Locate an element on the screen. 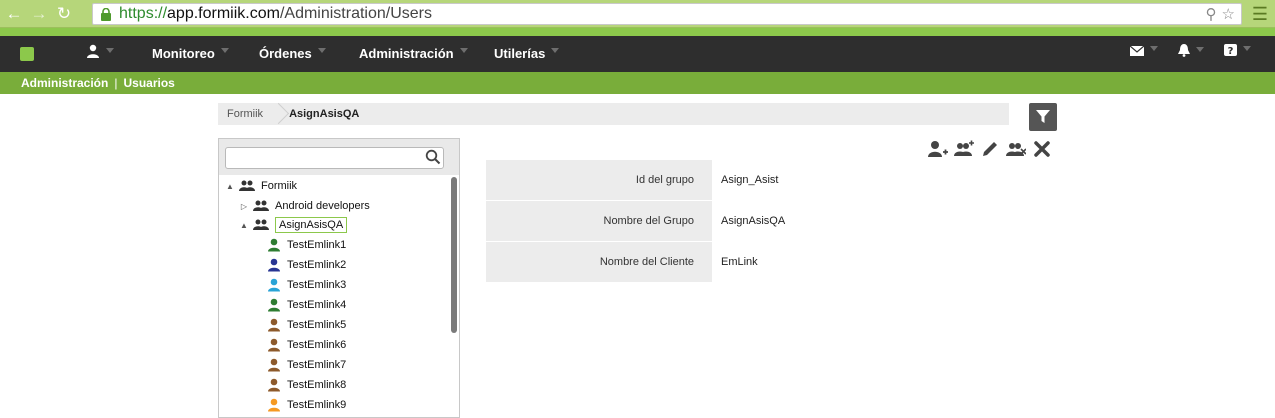  tree-node-label: AsignAsisQA is located at coordinates (311, 225).